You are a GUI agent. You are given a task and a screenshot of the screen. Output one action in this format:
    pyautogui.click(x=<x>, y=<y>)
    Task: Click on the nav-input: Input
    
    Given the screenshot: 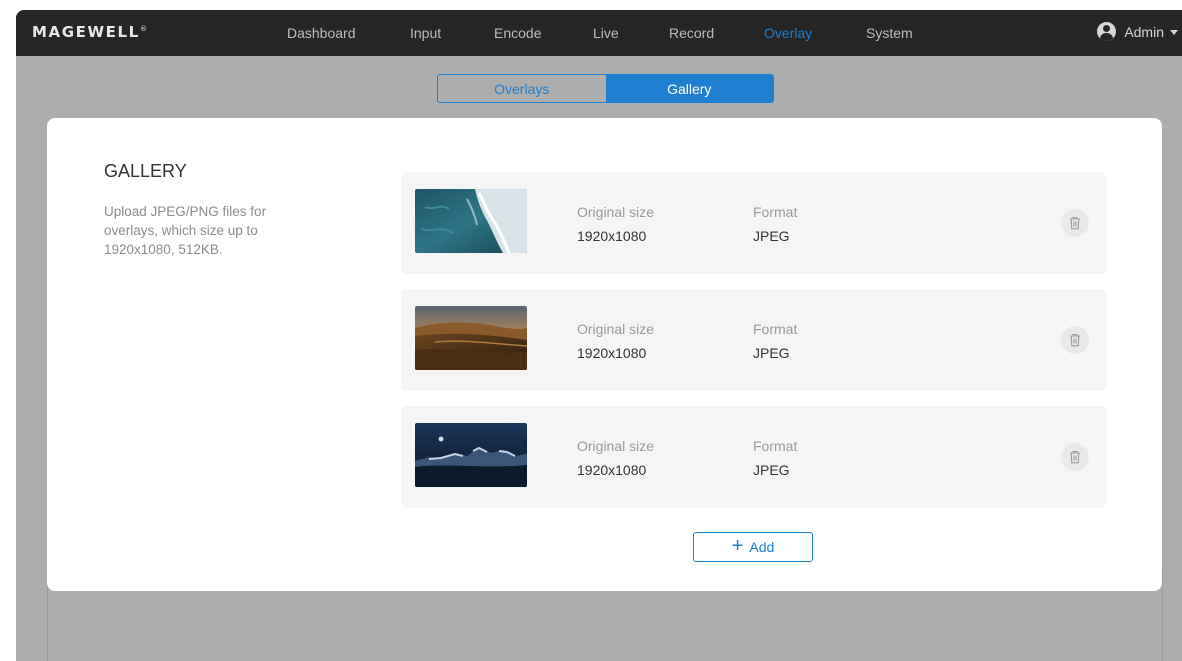 What is the action you would take?
    pyautogui.click(x=425, y=33)
    